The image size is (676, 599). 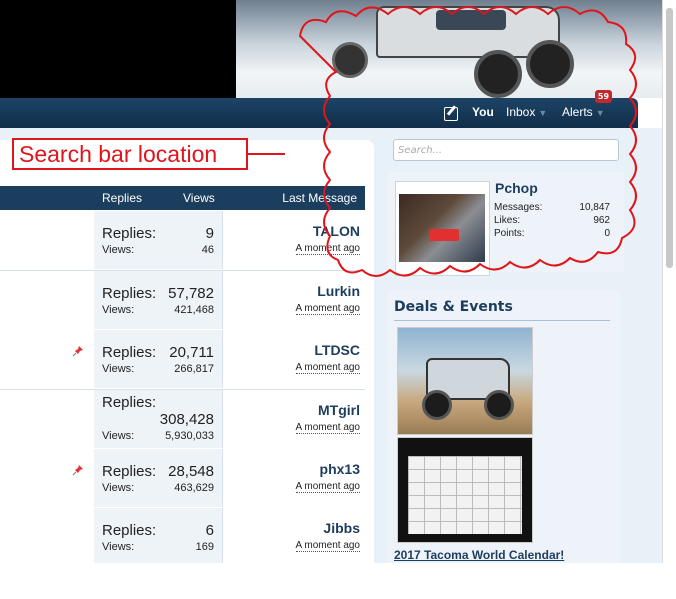 What do you see at coordinates (483, 112) in the screenshot?
I see `nav-you: You` at bounding box center [483, 112].